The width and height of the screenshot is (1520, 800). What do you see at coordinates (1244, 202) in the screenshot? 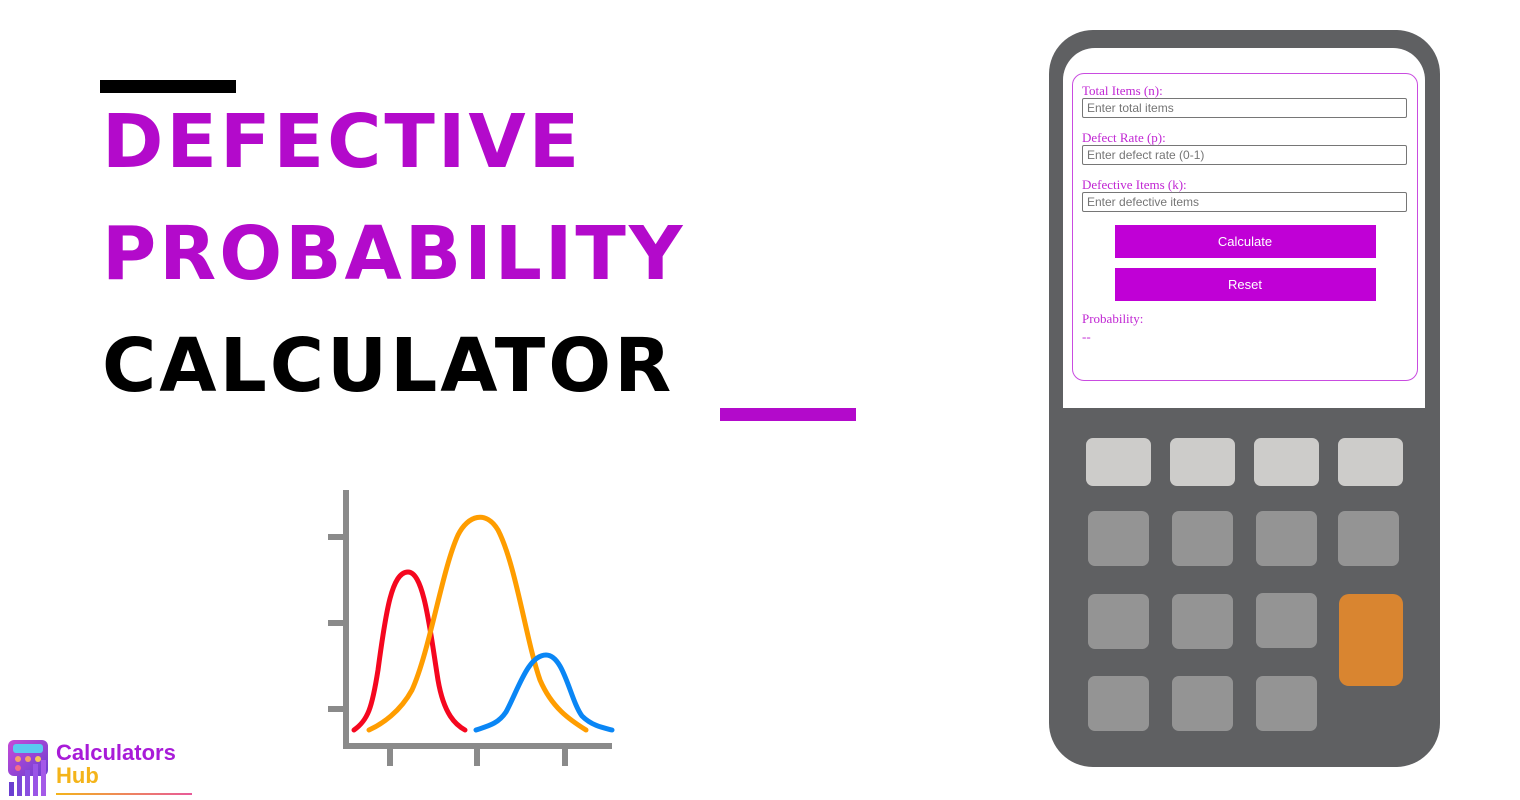
I see `defective-items-input` at bounding box center [1244, 202].